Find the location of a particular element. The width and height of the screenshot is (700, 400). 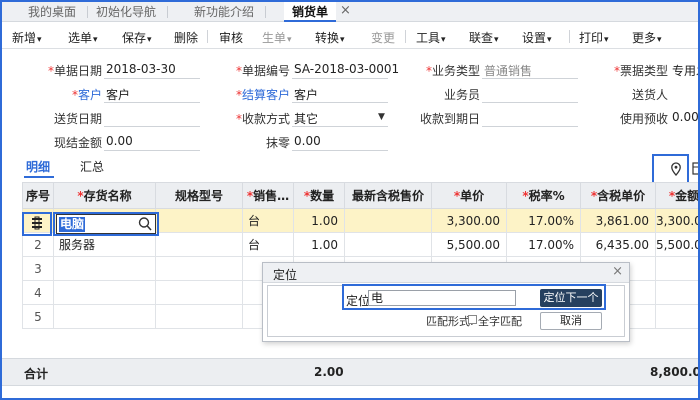

col-header-latest-price: 最新含税售价 is located at coordinates (388, 195).